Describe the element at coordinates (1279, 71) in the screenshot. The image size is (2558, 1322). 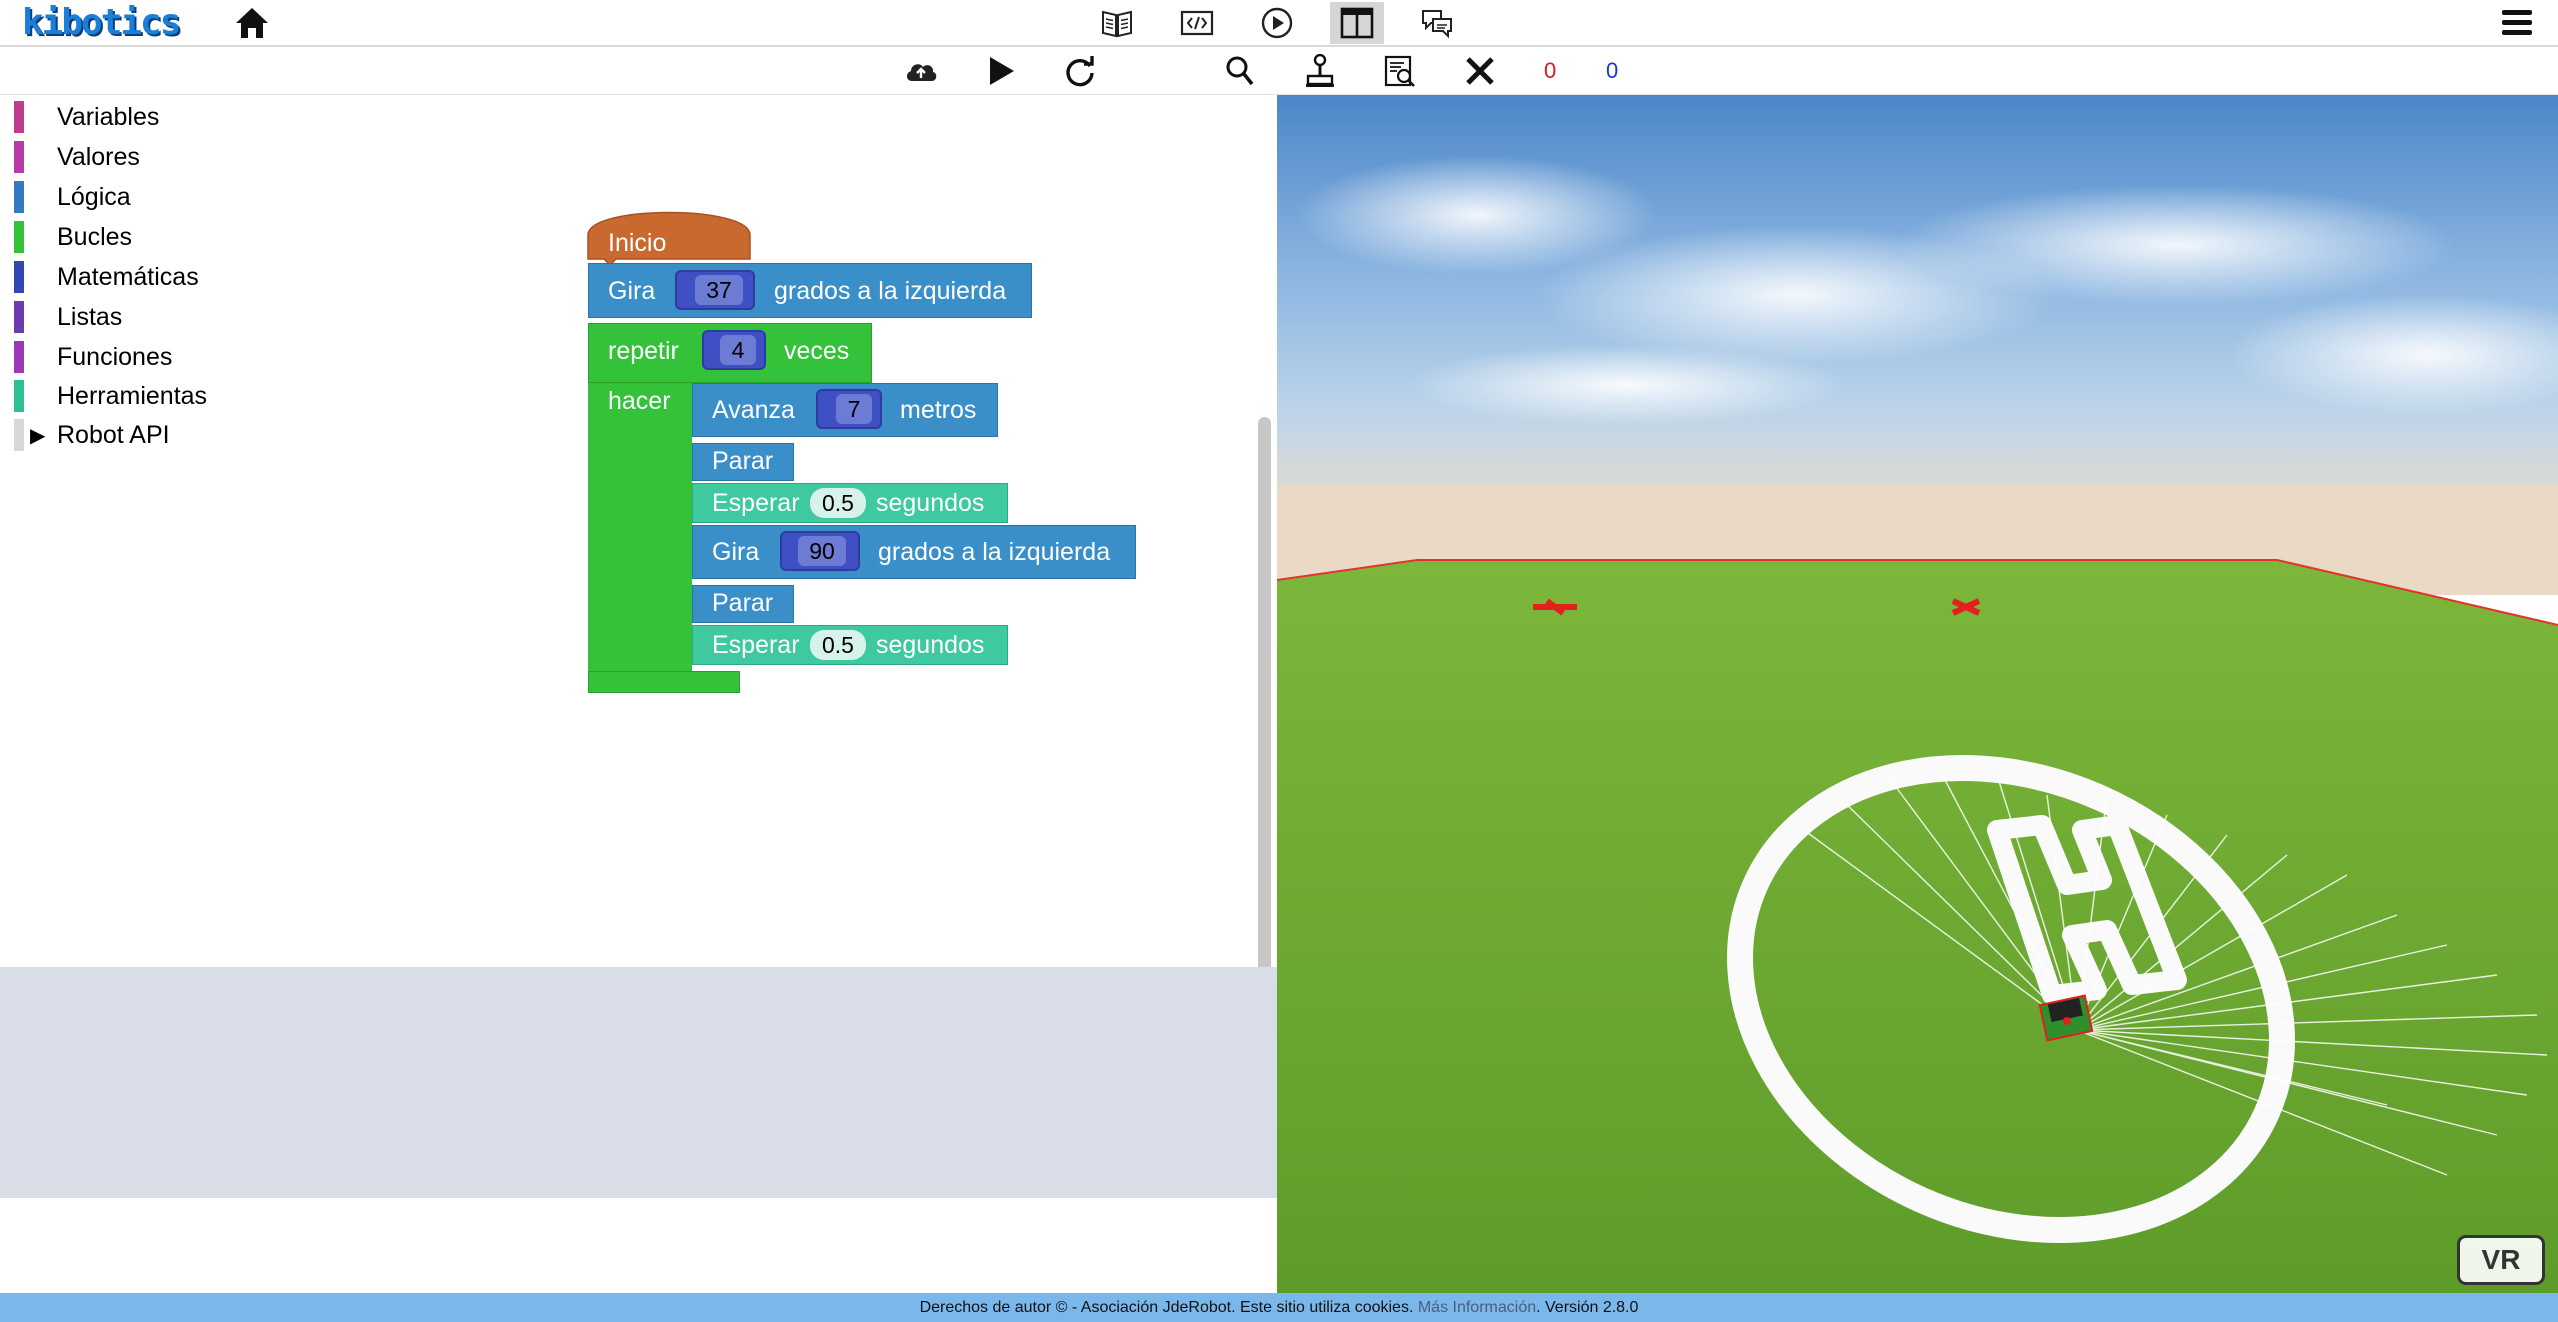
I see `action-toolbar: 0 0` at that location.